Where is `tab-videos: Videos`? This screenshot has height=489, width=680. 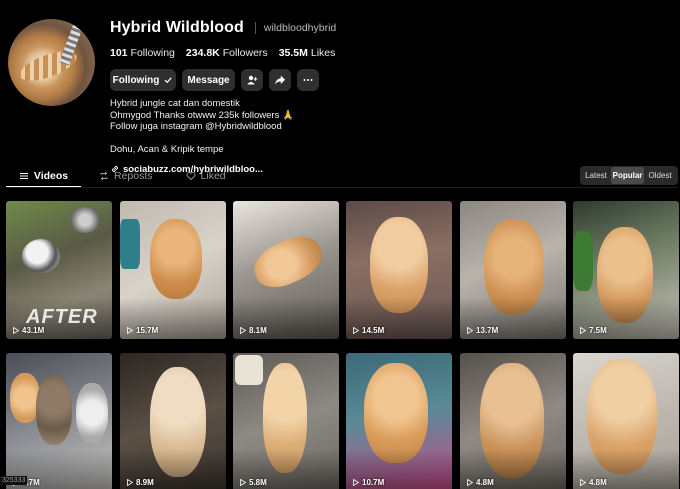 tab-videos: Videos is located at coordinates (43, 176).